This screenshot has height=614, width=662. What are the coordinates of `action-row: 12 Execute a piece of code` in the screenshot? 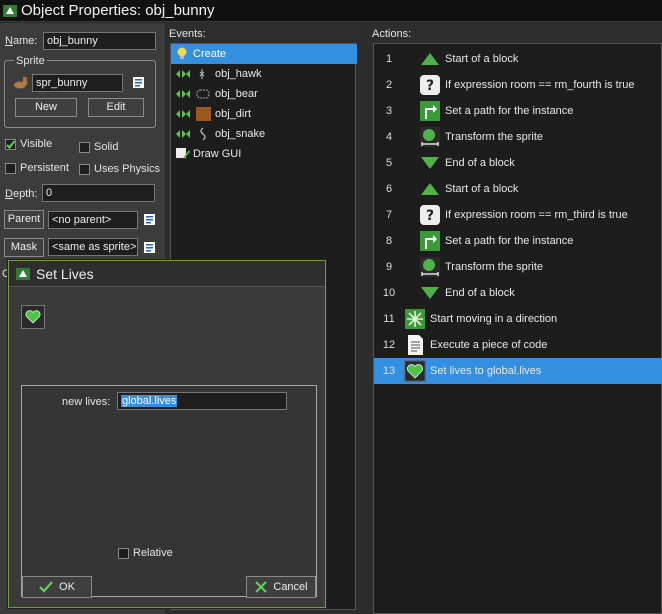 It's located at (518, 345).